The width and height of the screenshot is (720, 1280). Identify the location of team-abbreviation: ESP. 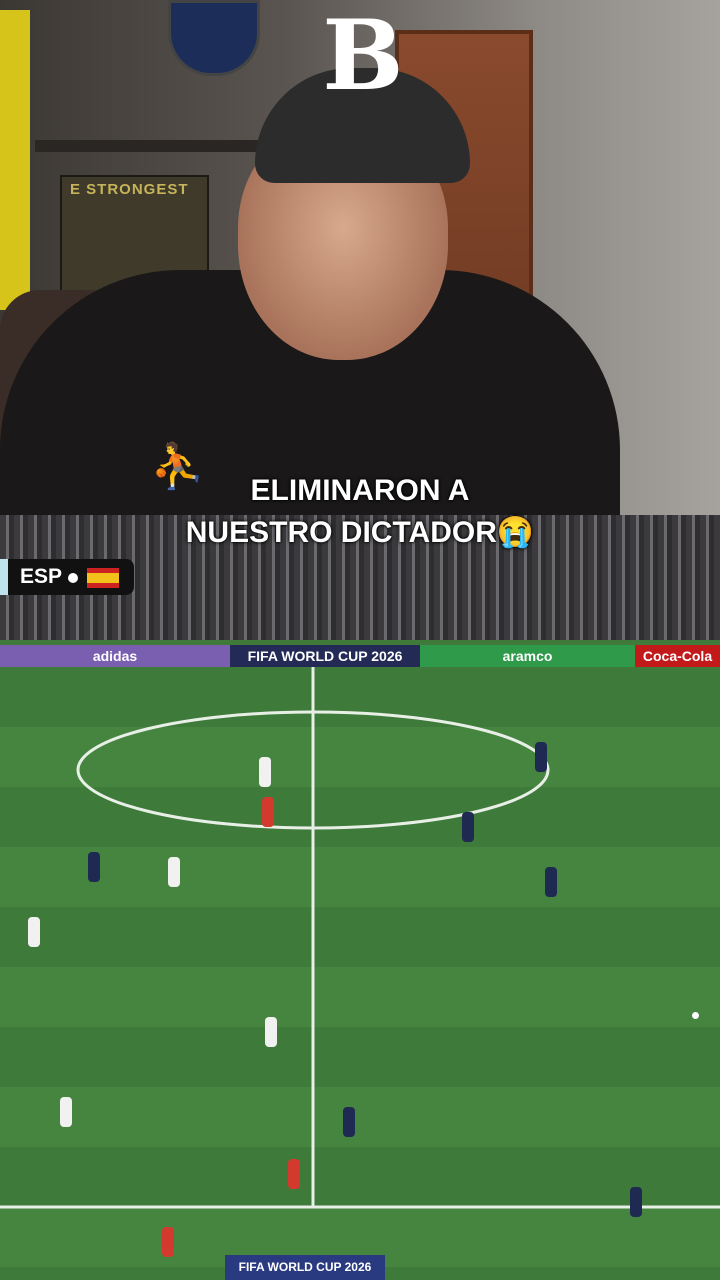
(41, 576).